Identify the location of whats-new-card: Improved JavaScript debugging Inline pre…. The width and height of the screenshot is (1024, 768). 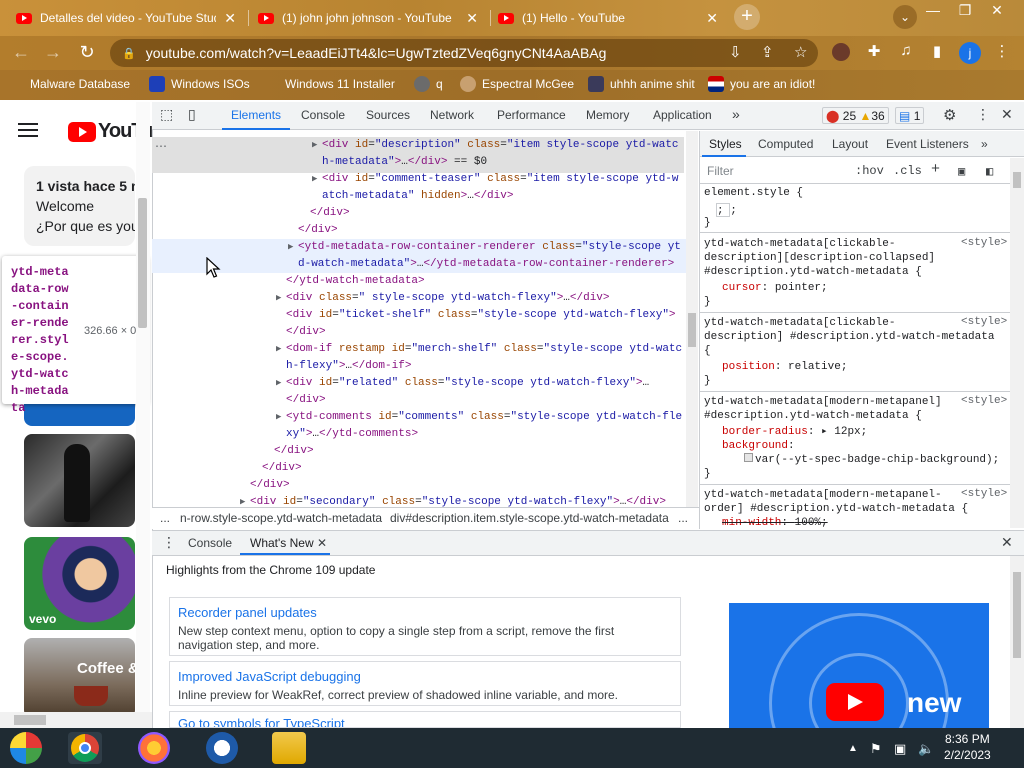
(425, 683).